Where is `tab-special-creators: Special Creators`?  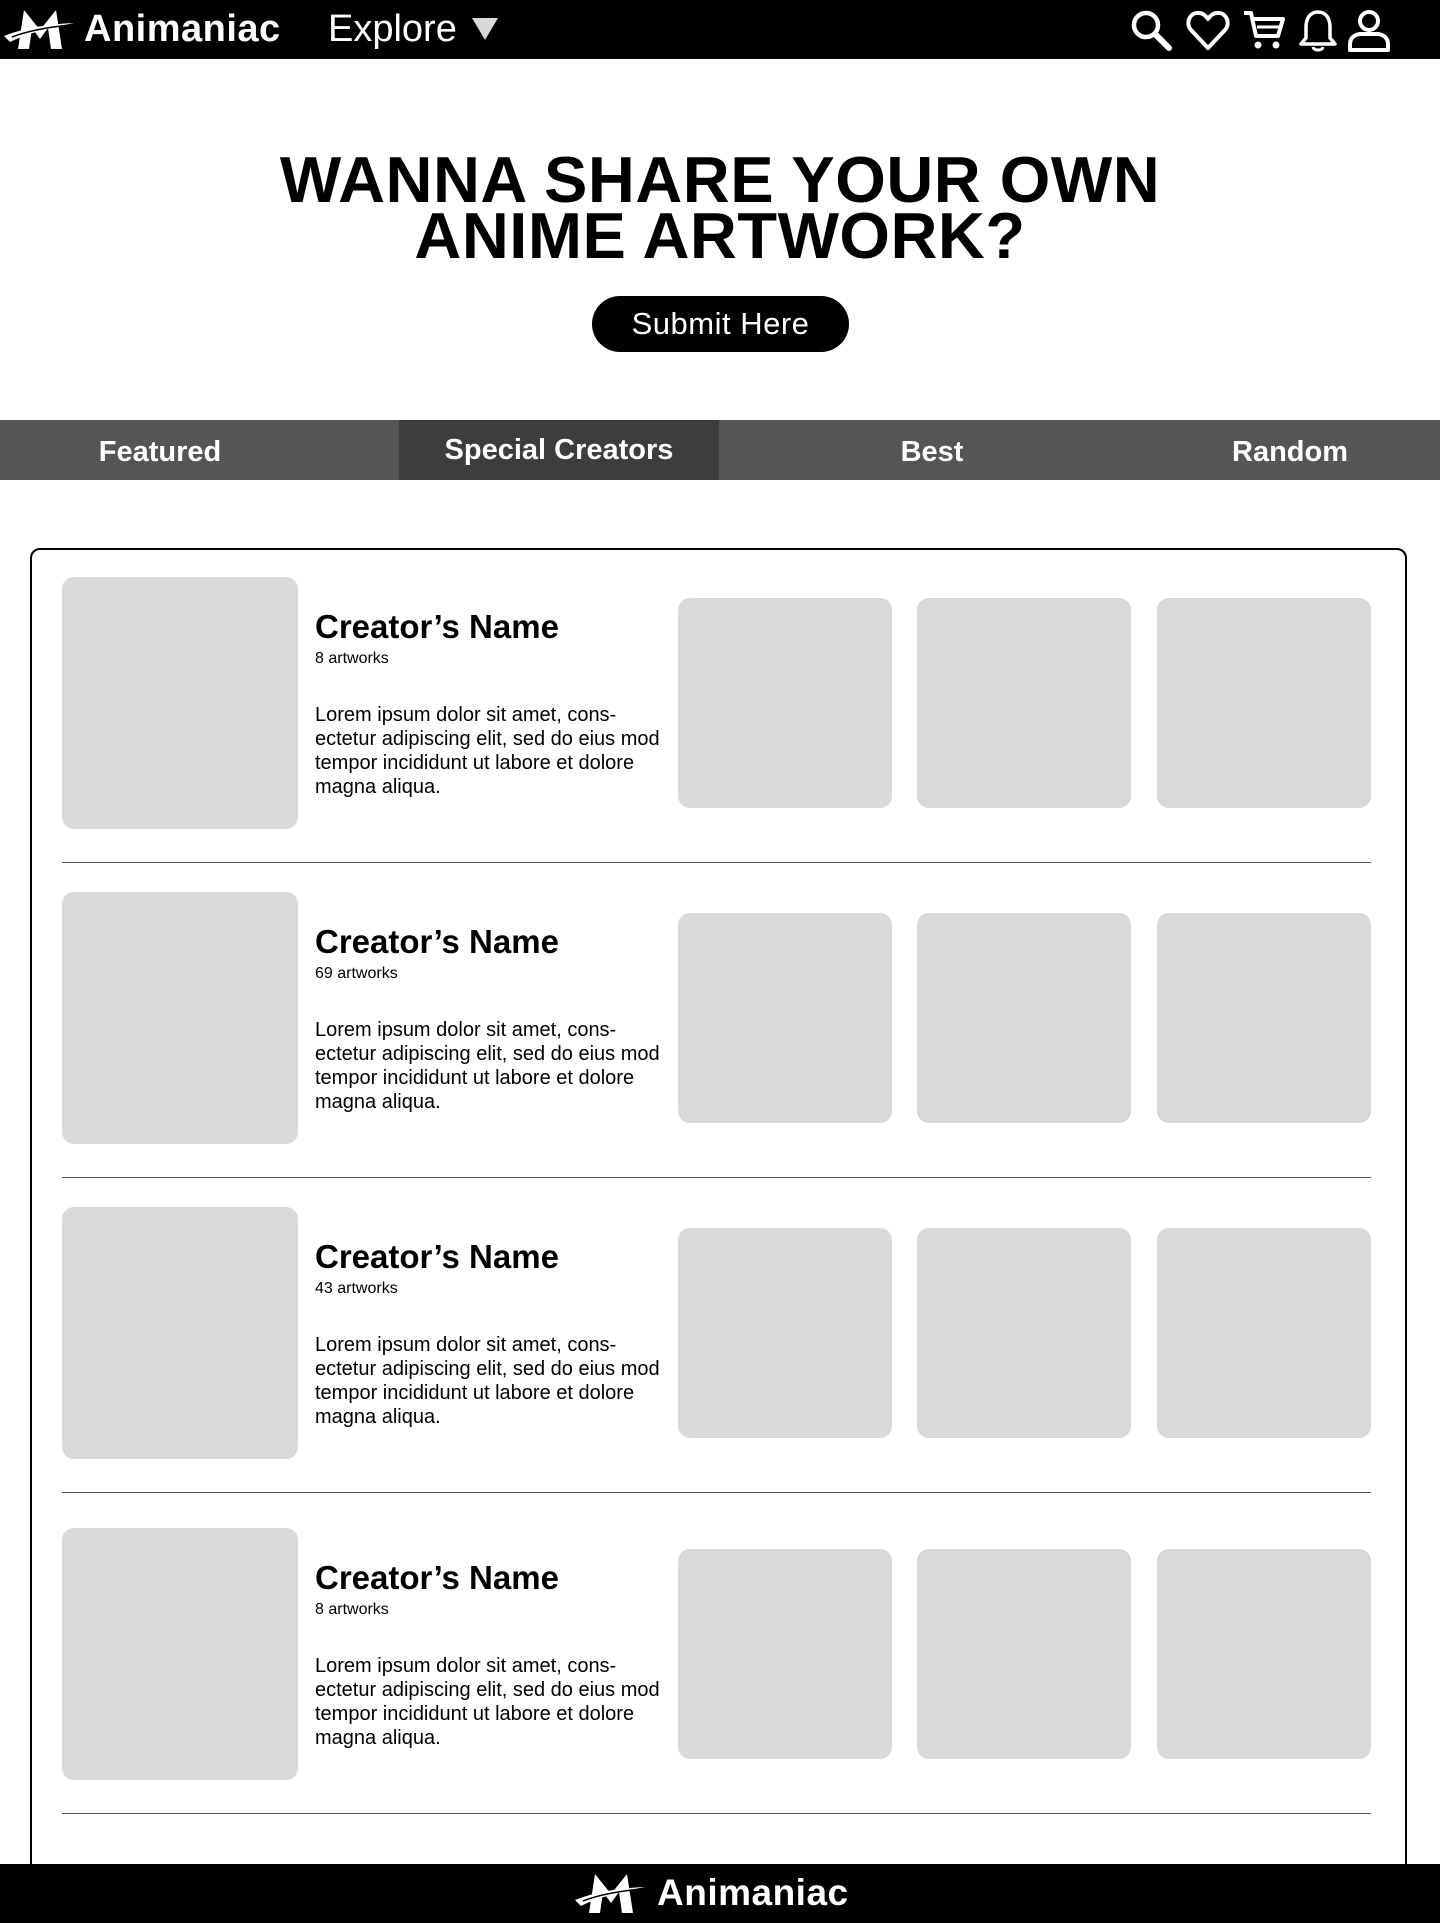
tab-special-creators: Special Creators is located at coordinates (559, 450).